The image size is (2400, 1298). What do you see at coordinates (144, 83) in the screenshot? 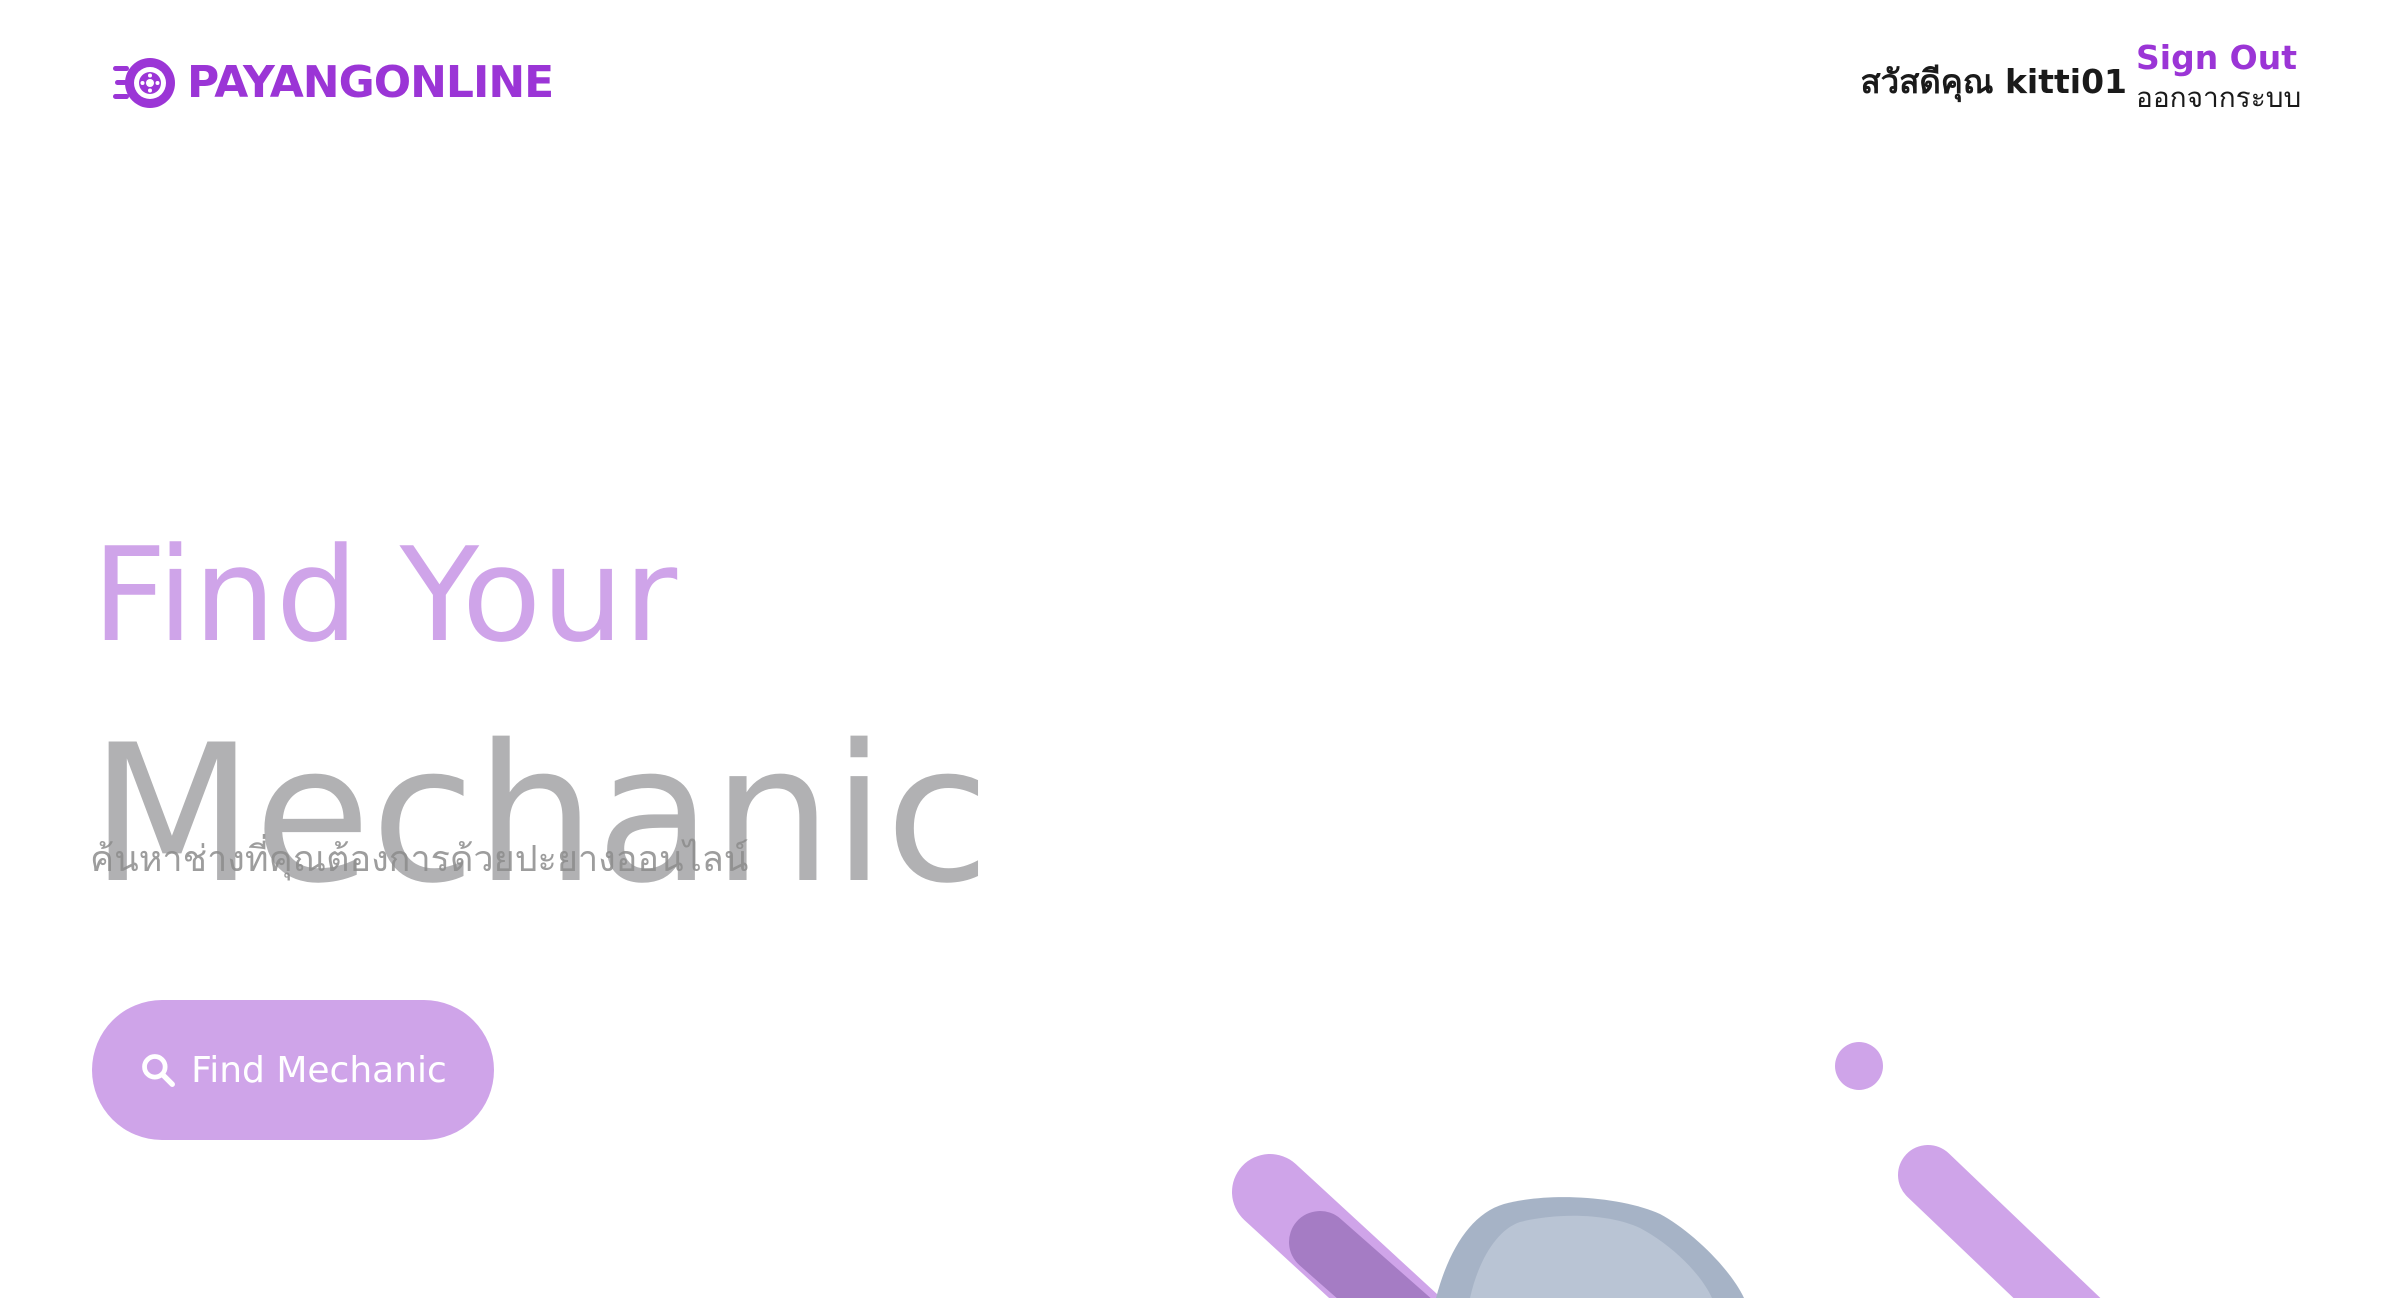
I see `tire-wheel-icon` at bounding box center [144, 83].